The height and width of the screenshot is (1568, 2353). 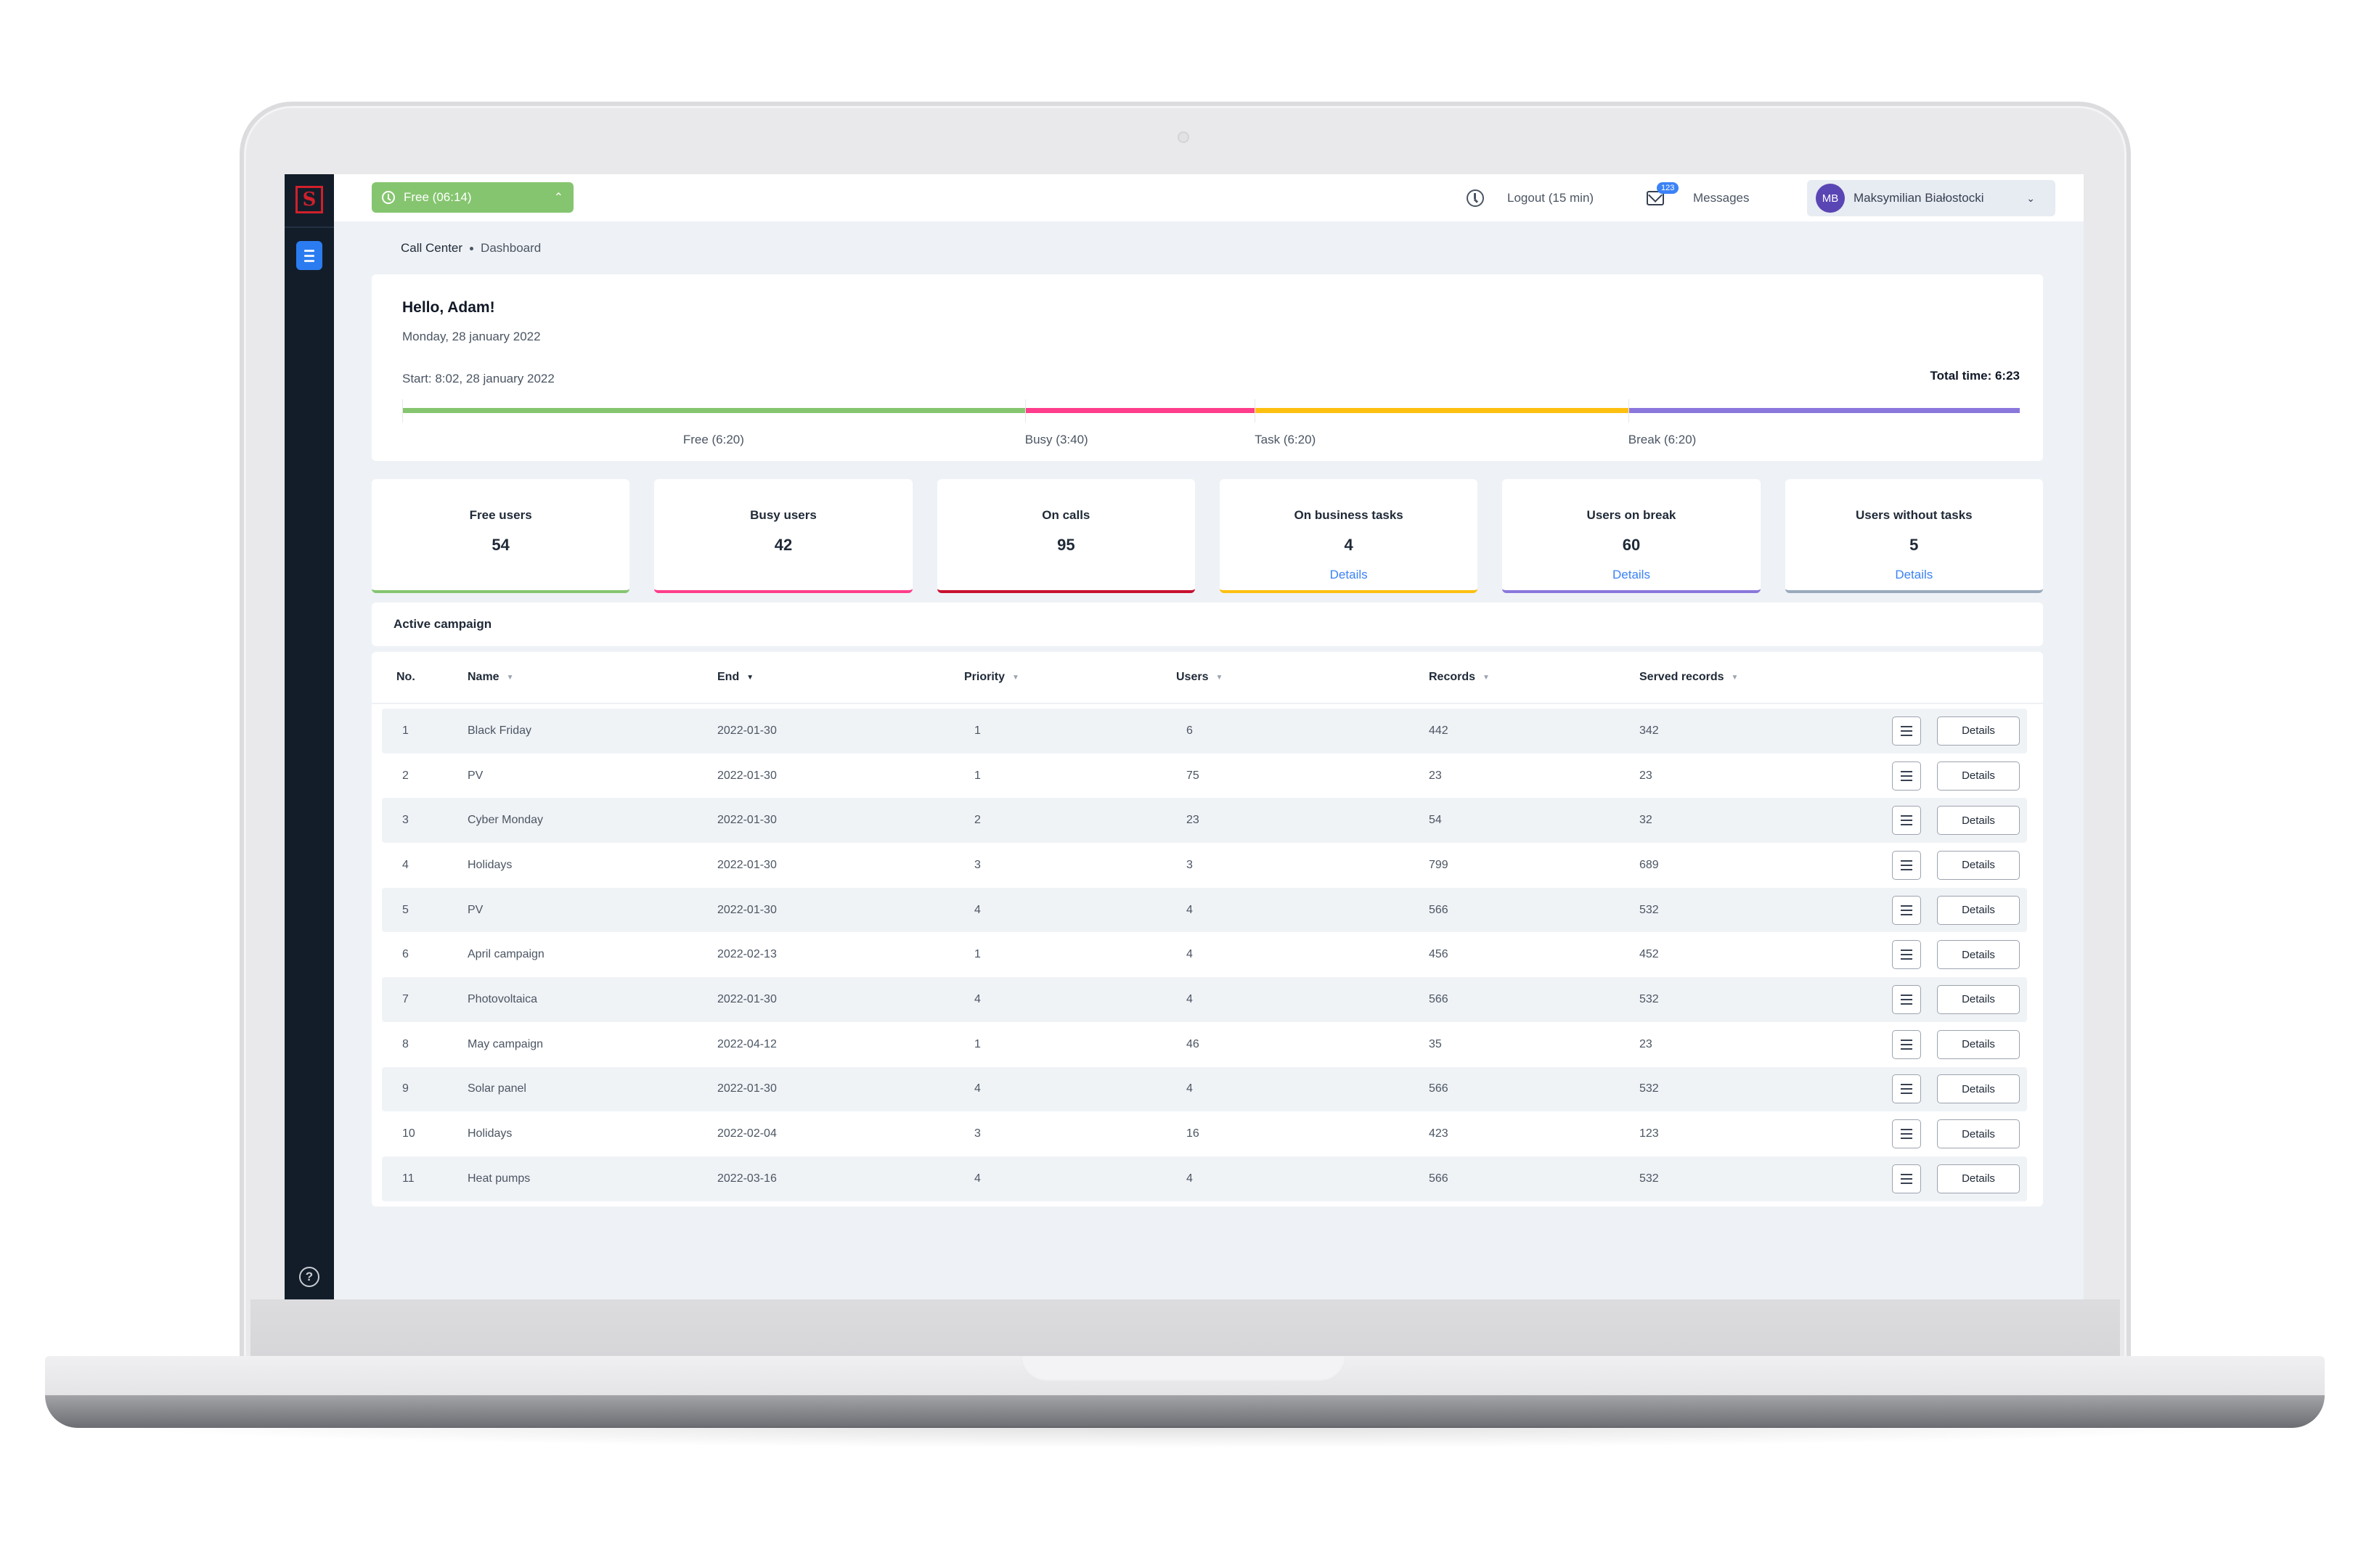 I want to click on cell-no: 4, so click(x=406, y=864).